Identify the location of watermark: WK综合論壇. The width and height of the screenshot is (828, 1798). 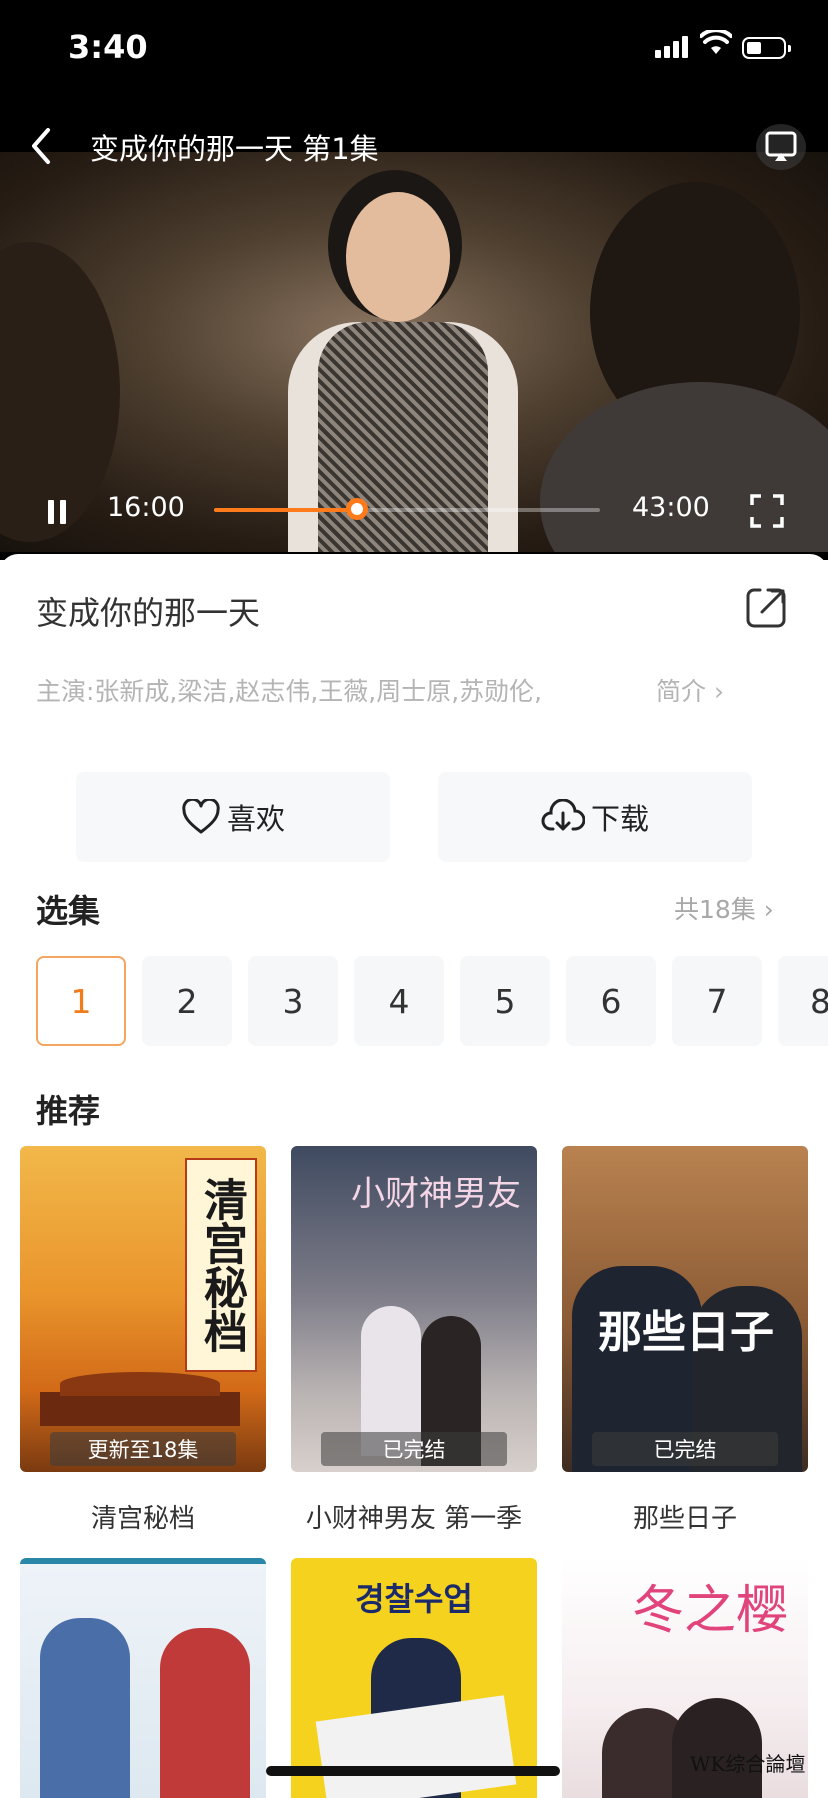
(748, 1764).